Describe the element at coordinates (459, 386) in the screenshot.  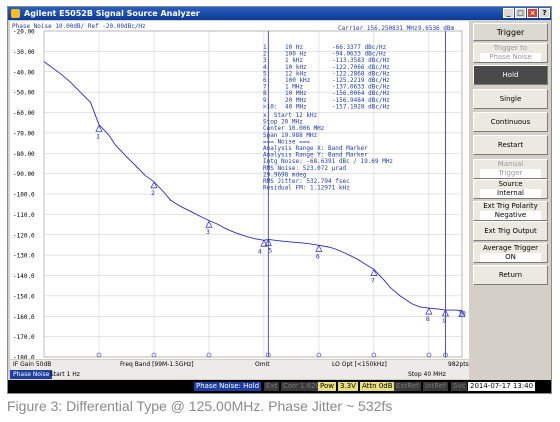
I see `svc-status: Svc` at that location.